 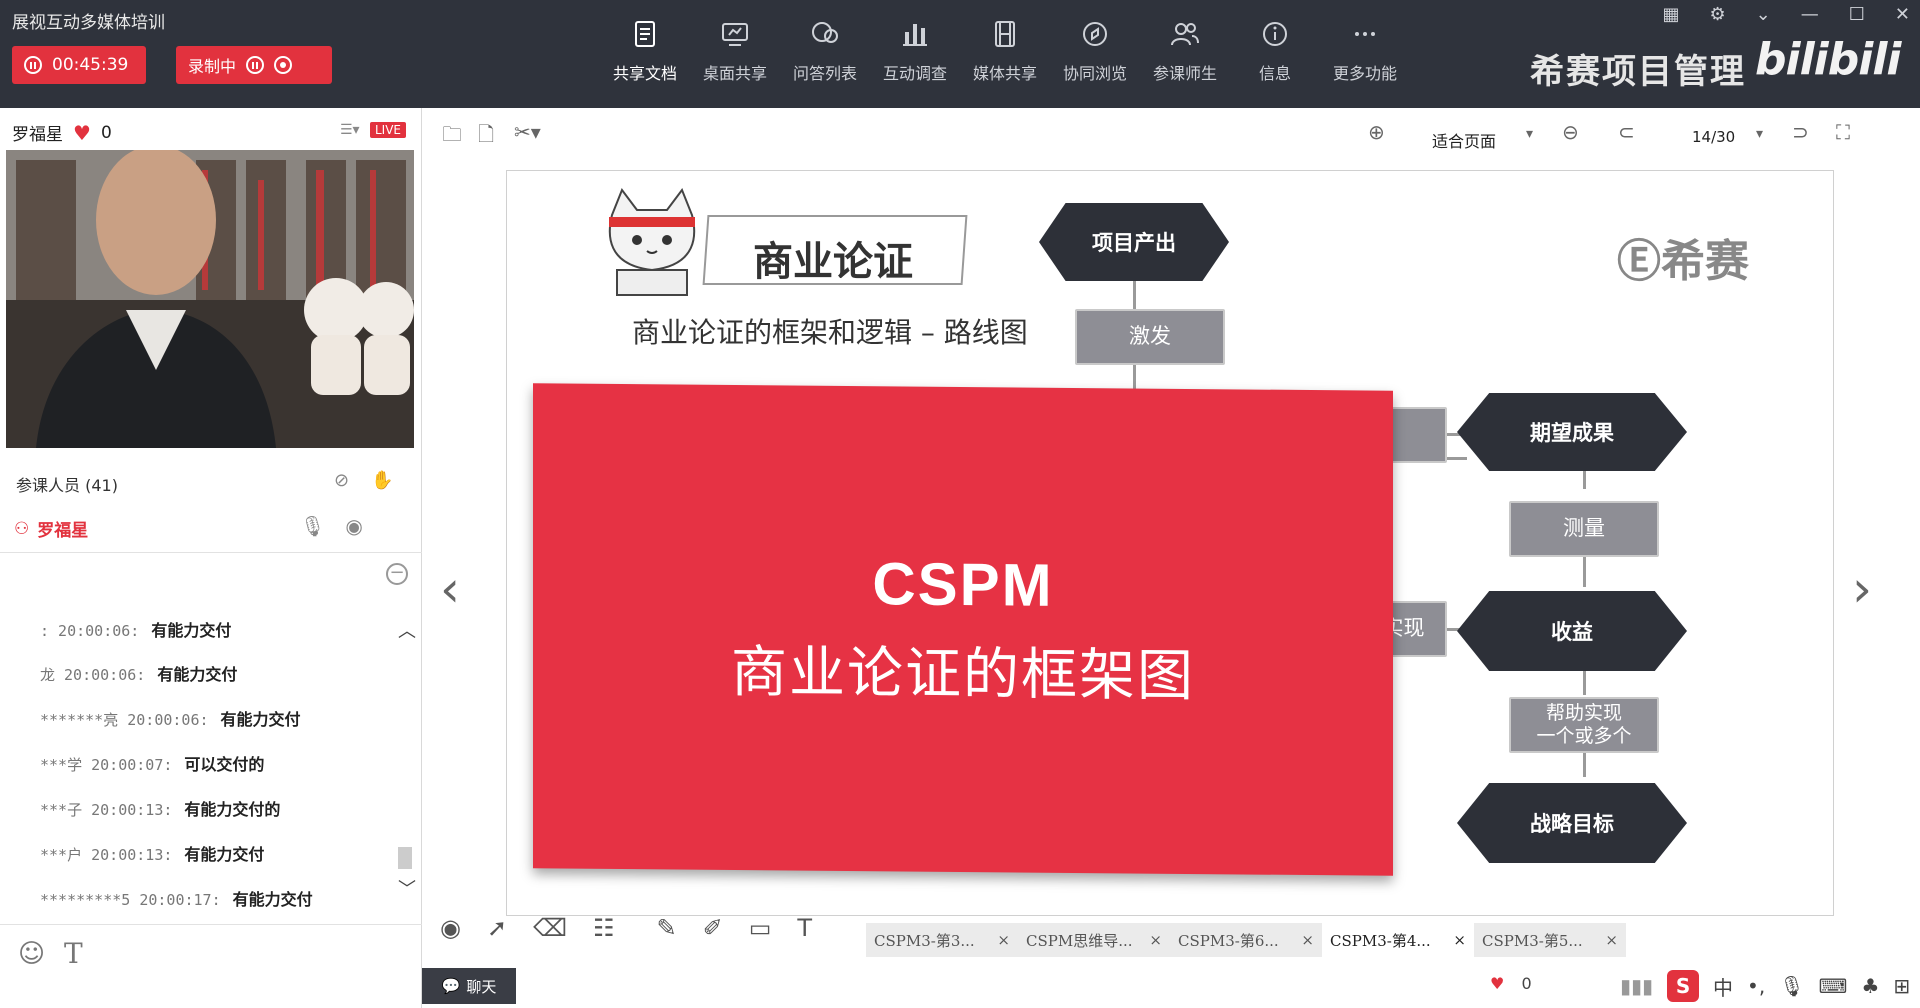 What do you see at coordinates (1902, 14) in the screenshot?
I see `close-icon: ✕` at bounding box center [1902, 14].